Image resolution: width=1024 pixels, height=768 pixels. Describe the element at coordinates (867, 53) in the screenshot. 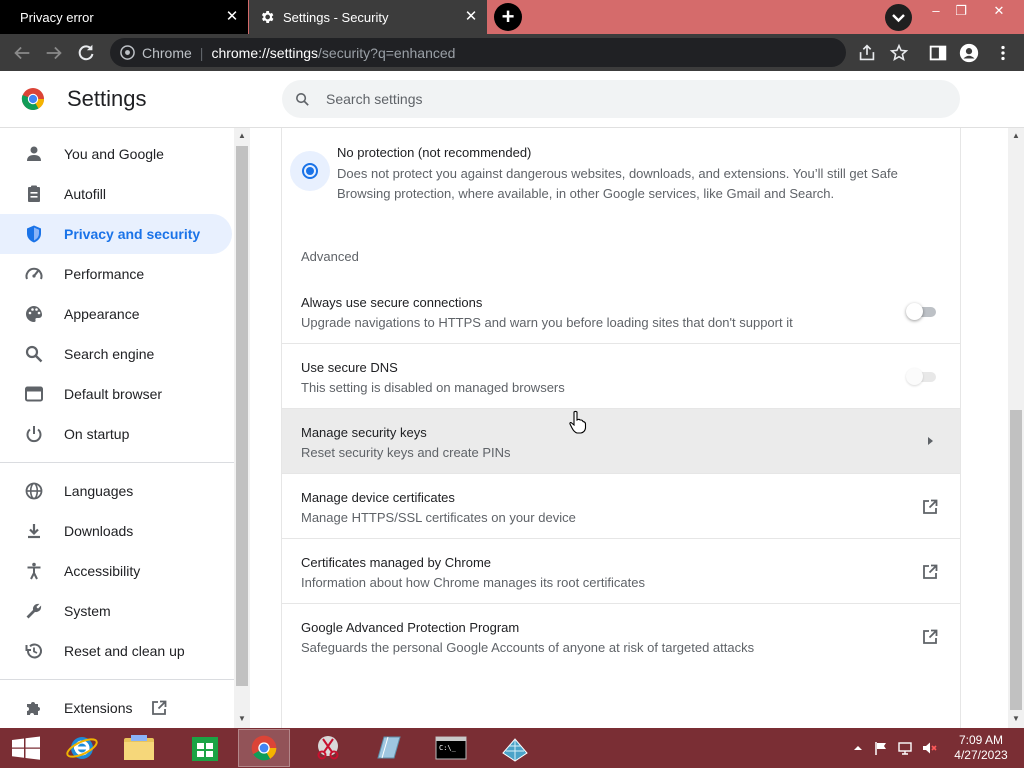

I see `share-icon` at that location.